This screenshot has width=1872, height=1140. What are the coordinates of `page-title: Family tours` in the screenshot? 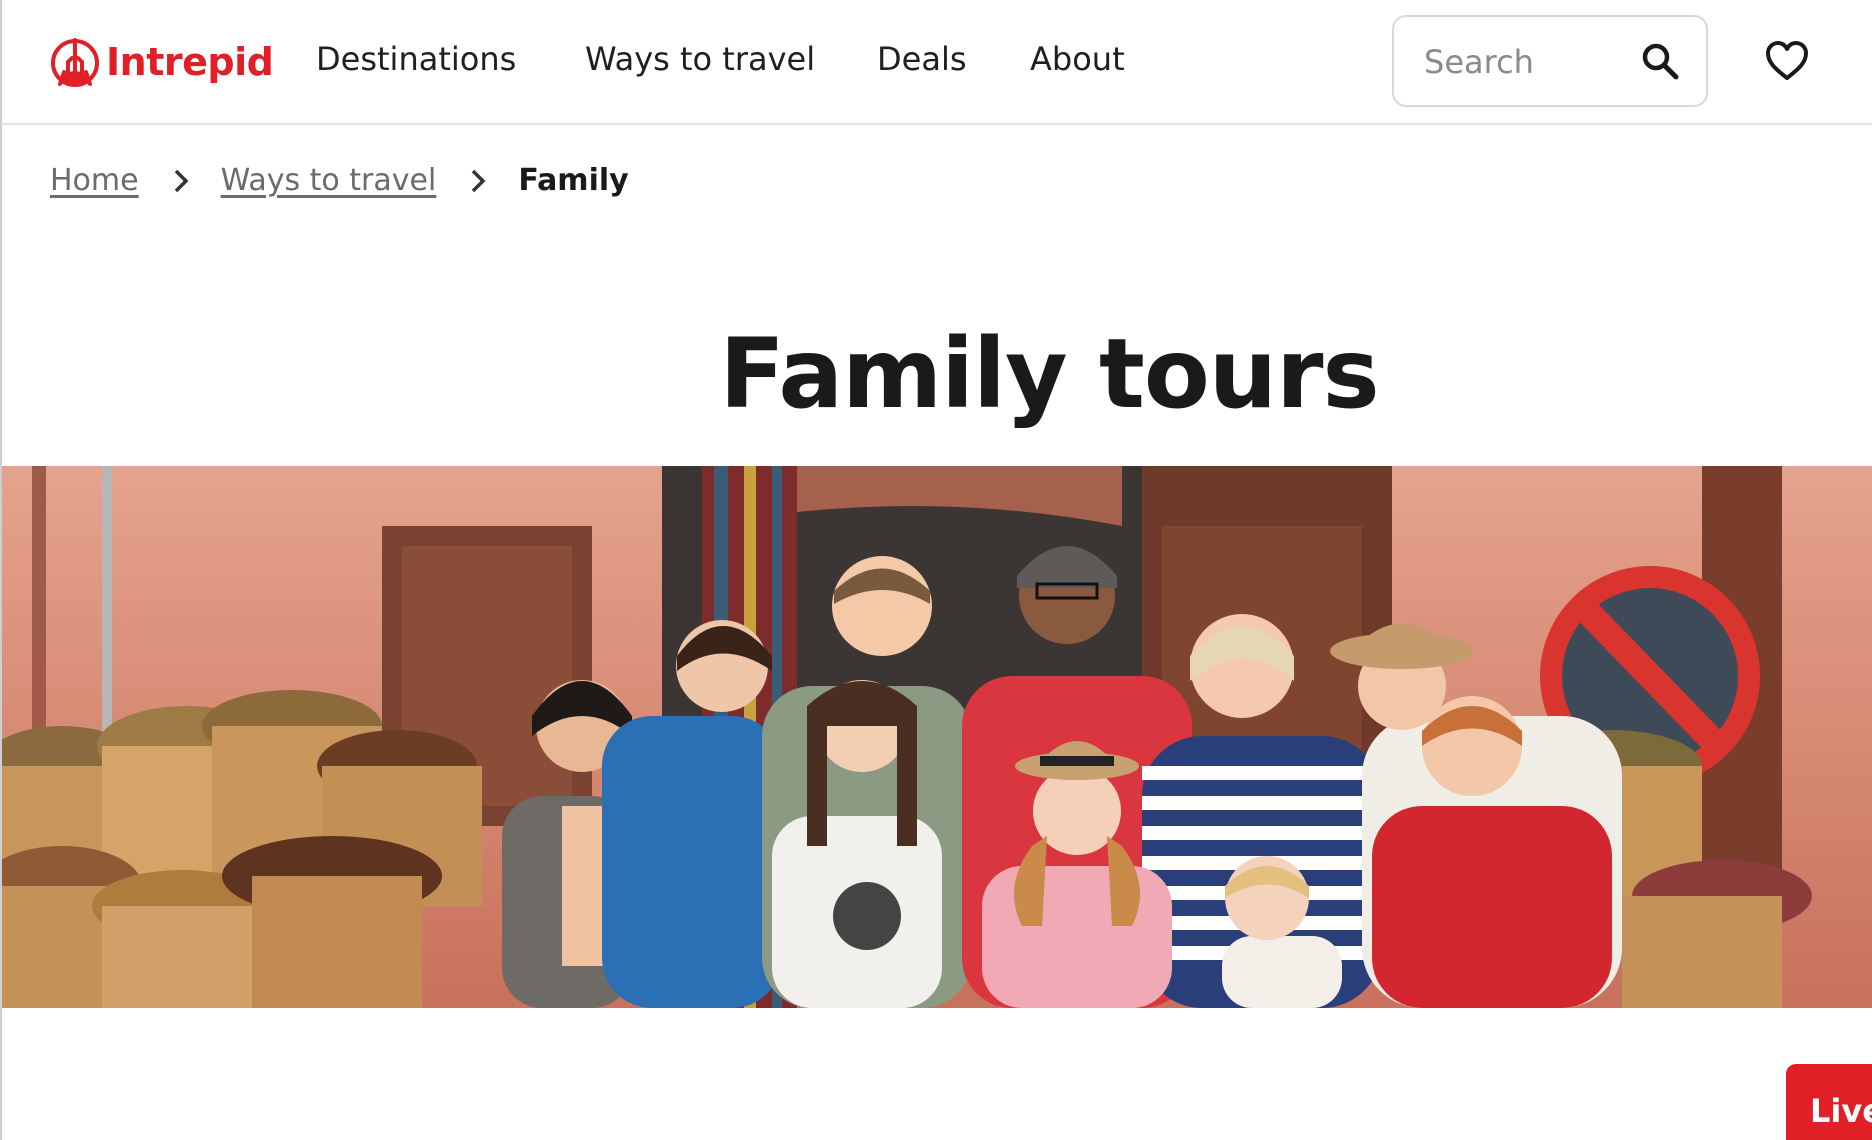 It's located at (1049, 374).